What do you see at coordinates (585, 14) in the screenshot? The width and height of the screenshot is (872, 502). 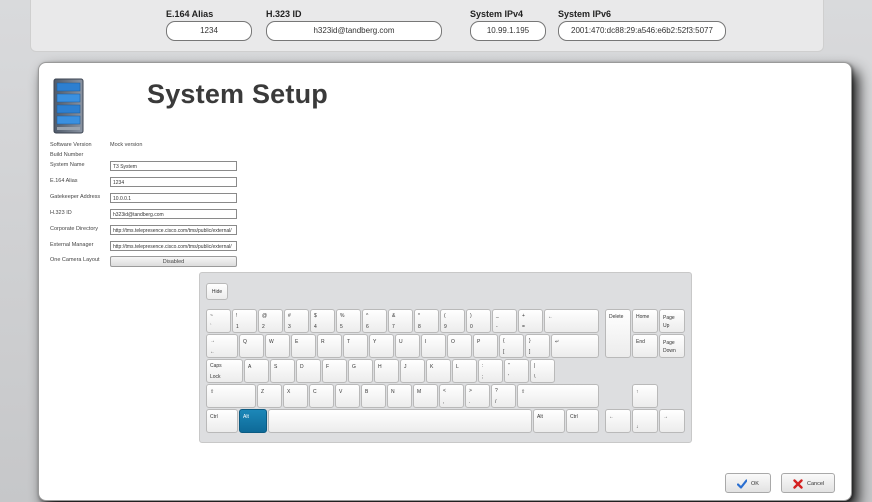 I see `system-ipv6-label: System IPv6` at bounding box center [585, 14].